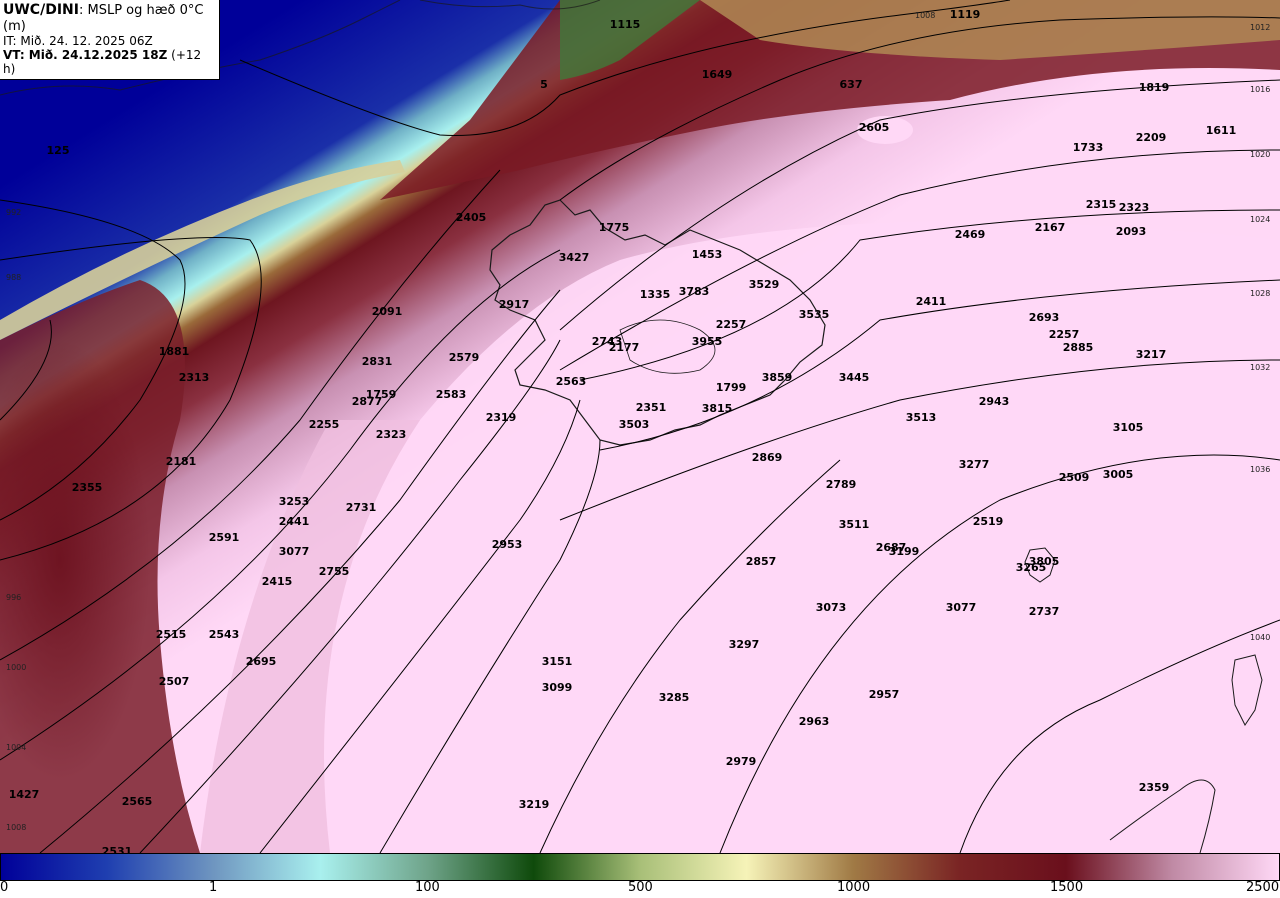  Describe the element at coordinates (261, 661) in the screenshot. I see `height-label: 2695` at that location.